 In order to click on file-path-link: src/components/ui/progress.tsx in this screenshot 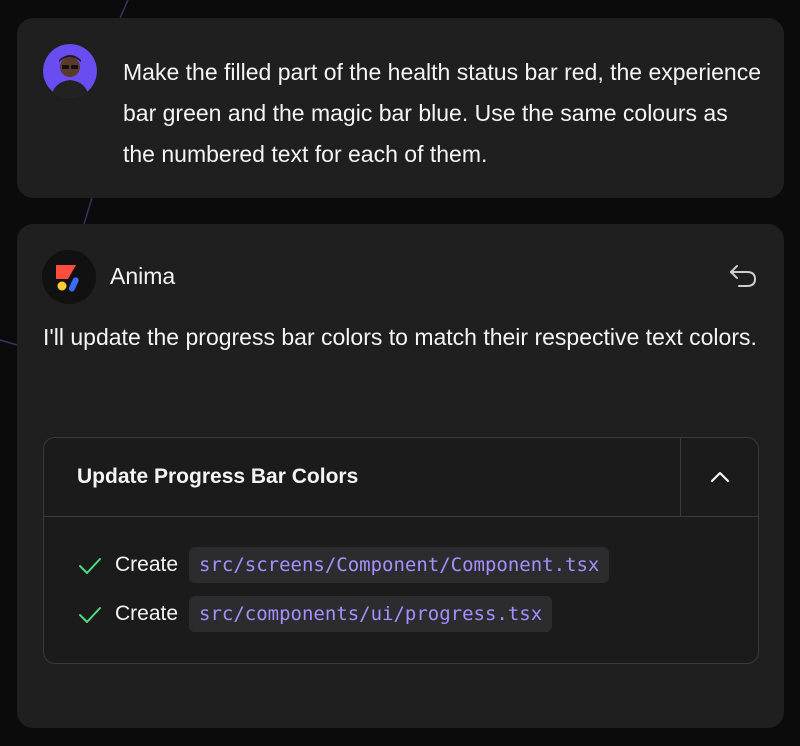, I will do `click(371, 614)`.